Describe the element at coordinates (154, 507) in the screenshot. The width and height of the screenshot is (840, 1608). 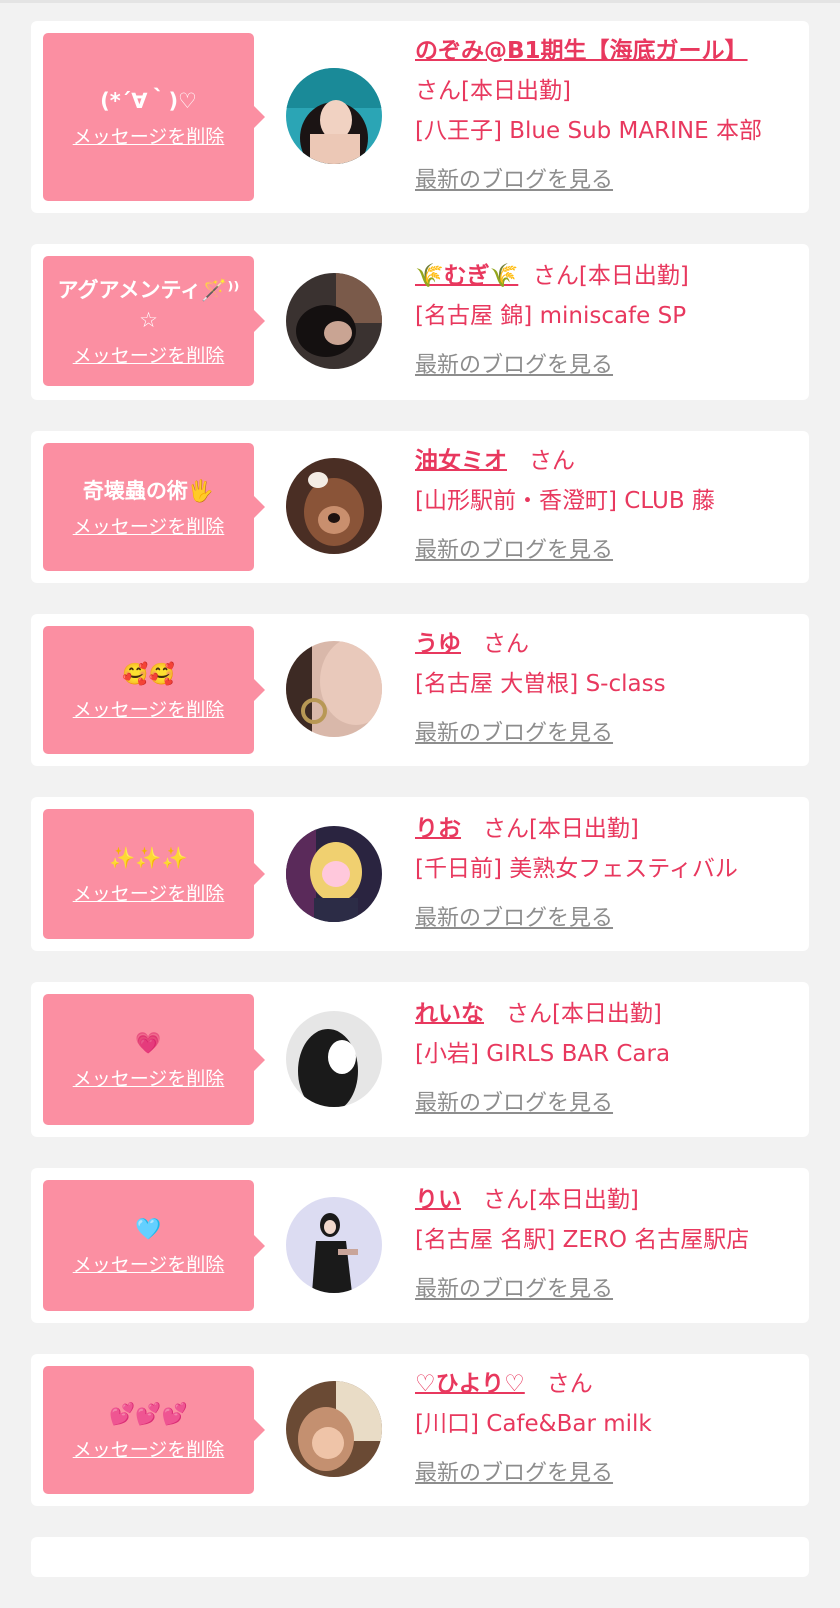
I see `message-bubble: 奇壊蟲の術🖐 メッセージを削除` at that location.